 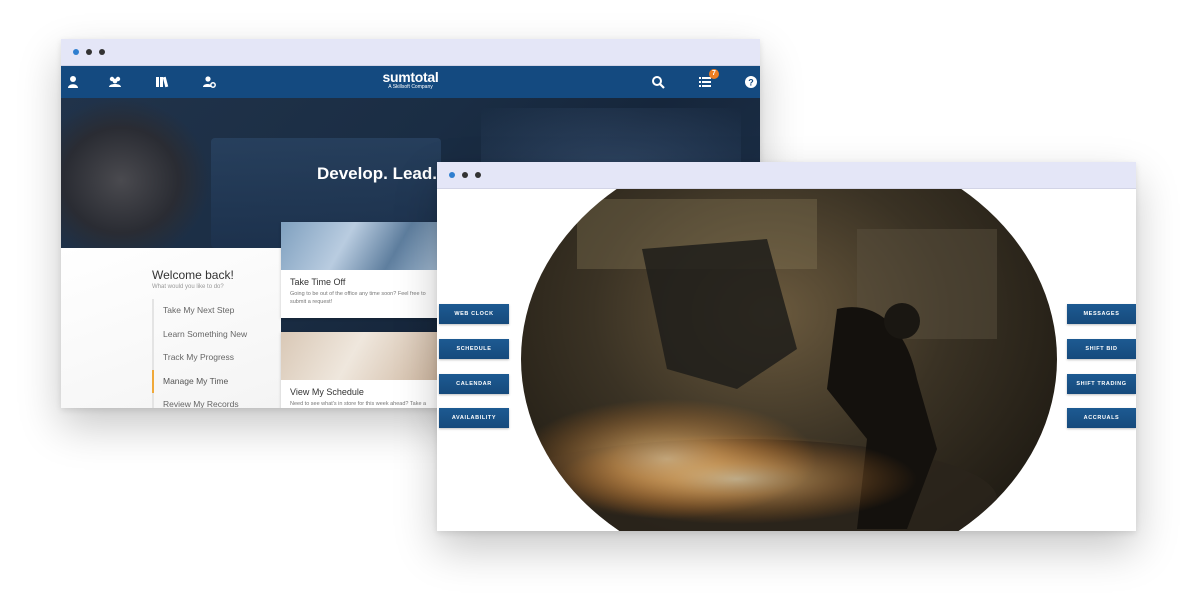 What do you see at coordinates (162, 82) in the screenshot?
I see `books-icon` at bounding box center [162, 82].